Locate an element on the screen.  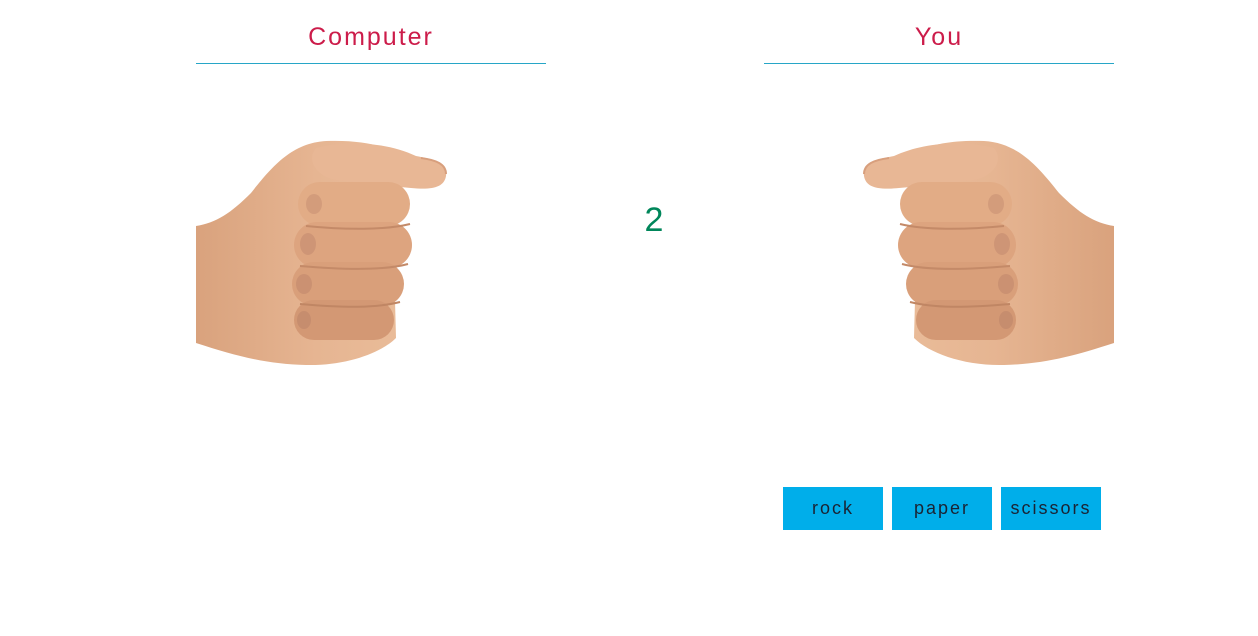
paper-button: paper is located at coordinates (942, 508).